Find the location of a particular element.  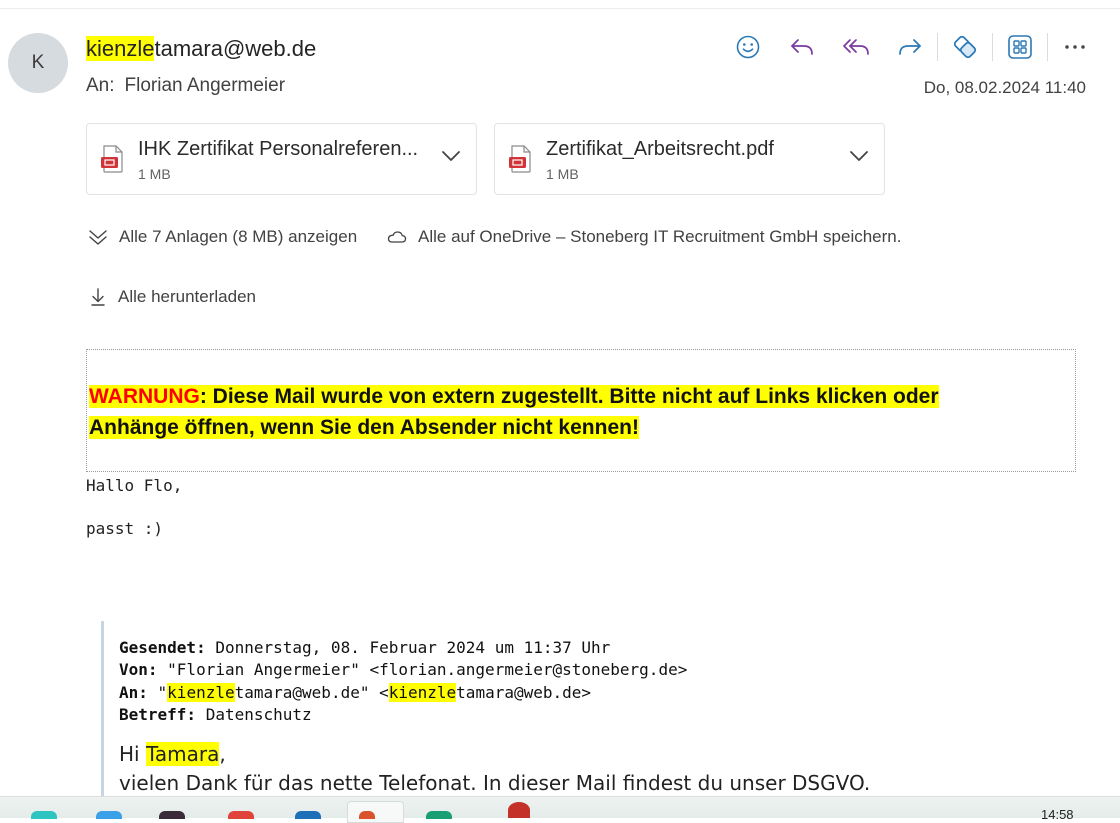

show-all-attachments-link: Alle 7 Anlagen (8 MB) anzeigen is located at coordinates (222, 237).